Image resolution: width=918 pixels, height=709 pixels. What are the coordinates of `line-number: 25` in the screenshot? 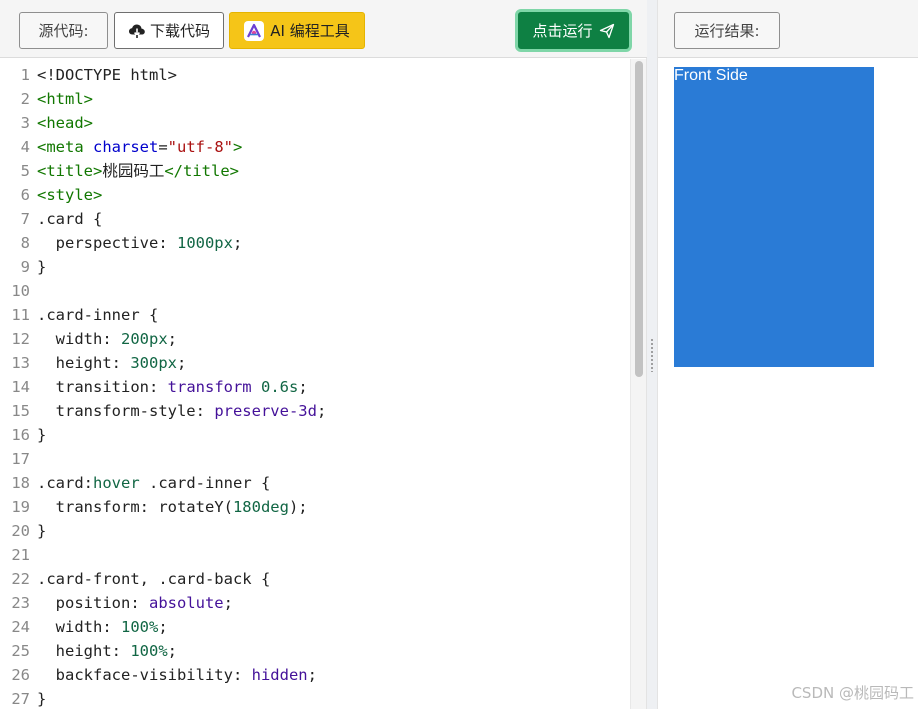 It's located at (20, 651).